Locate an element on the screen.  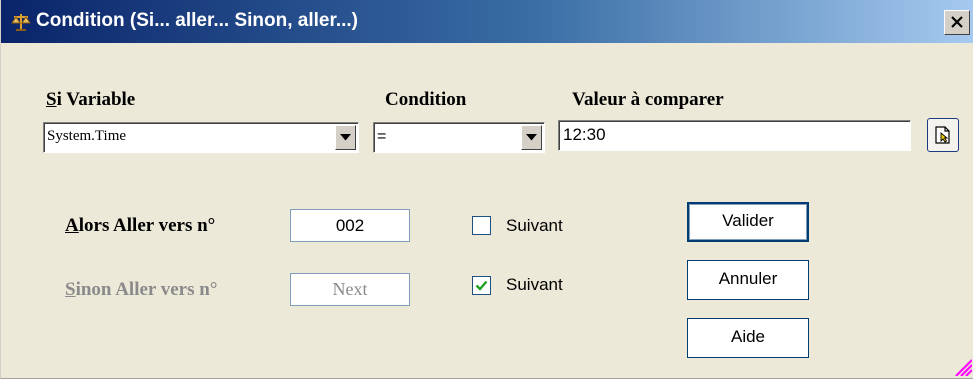
condition-dropdown-button is located at coordinates (531, 137).